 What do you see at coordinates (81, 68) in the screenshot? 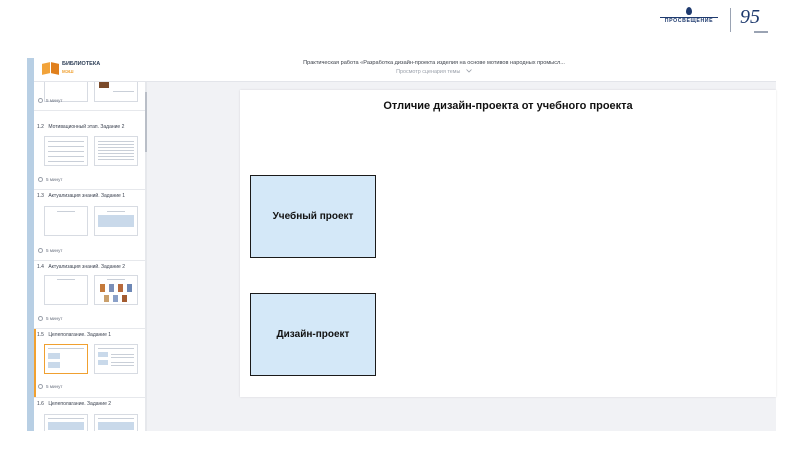
I see `library-logo-text: БИБЛИОТЕКА МЭШ` at bounding box center [81, 68].